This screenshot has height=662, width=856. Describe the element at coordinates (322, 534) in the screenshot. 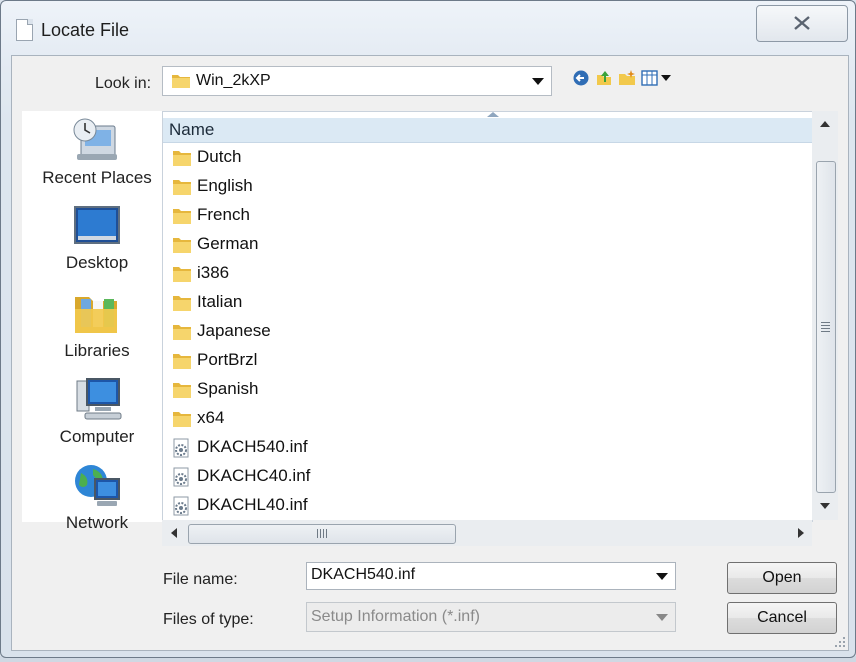

I see `horizontal-scroll-thumb` at that location.